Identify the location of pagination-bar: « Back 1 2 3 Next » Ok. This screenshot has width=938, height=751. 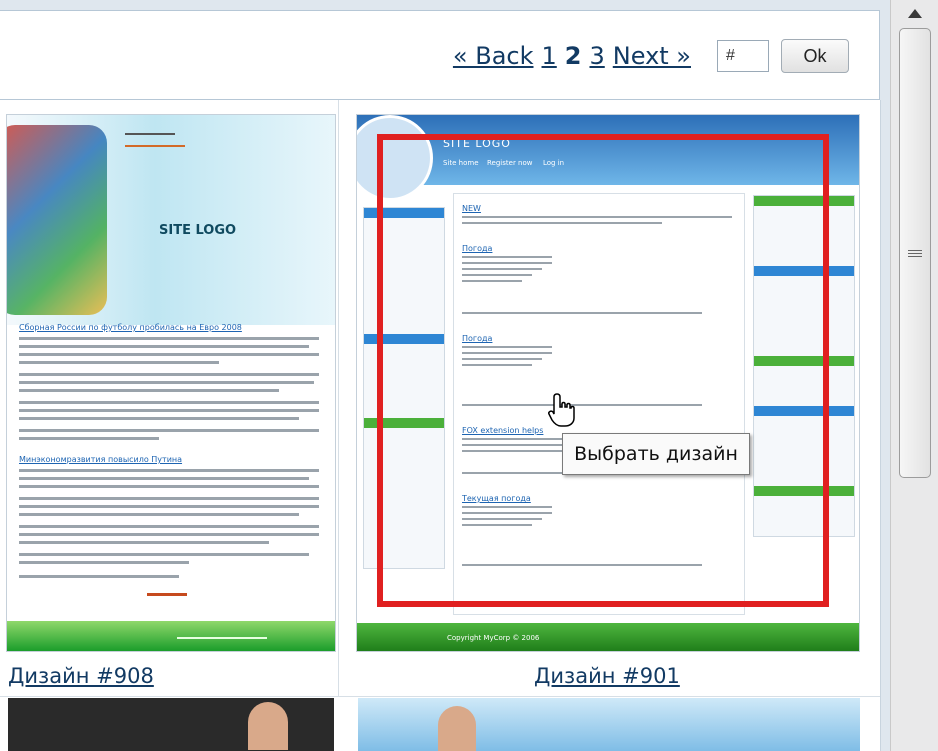
(440, 55).